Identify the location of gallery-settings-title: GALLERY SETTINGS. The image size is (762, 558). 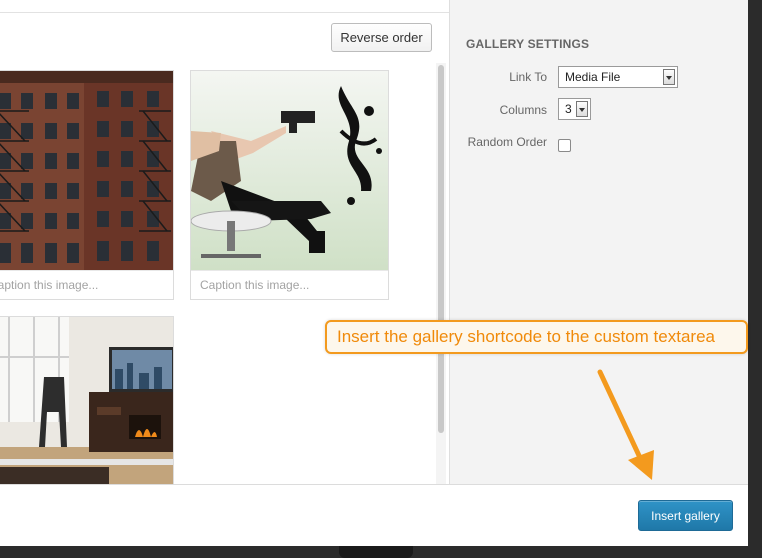
(528, 44).